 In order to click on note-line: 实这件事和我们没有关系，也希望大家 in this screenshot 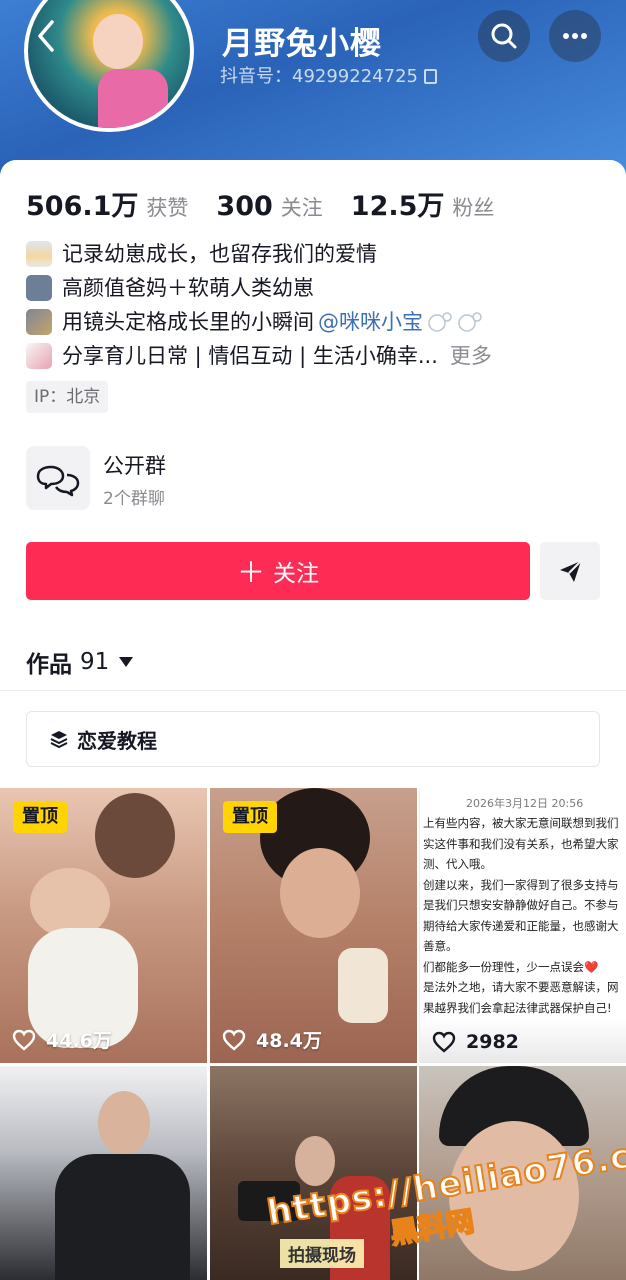, I will do `click(521, 843)`.